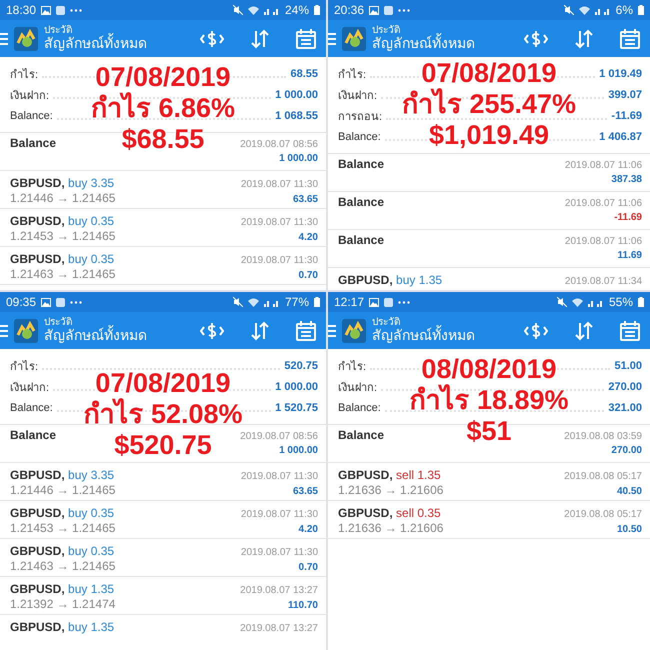 The image size is (650, 650). What do you see at coordinates (489, 369) in the screenshot?
I see `overlay-caption: 08/08/2019` at bounding box center [489, 369].